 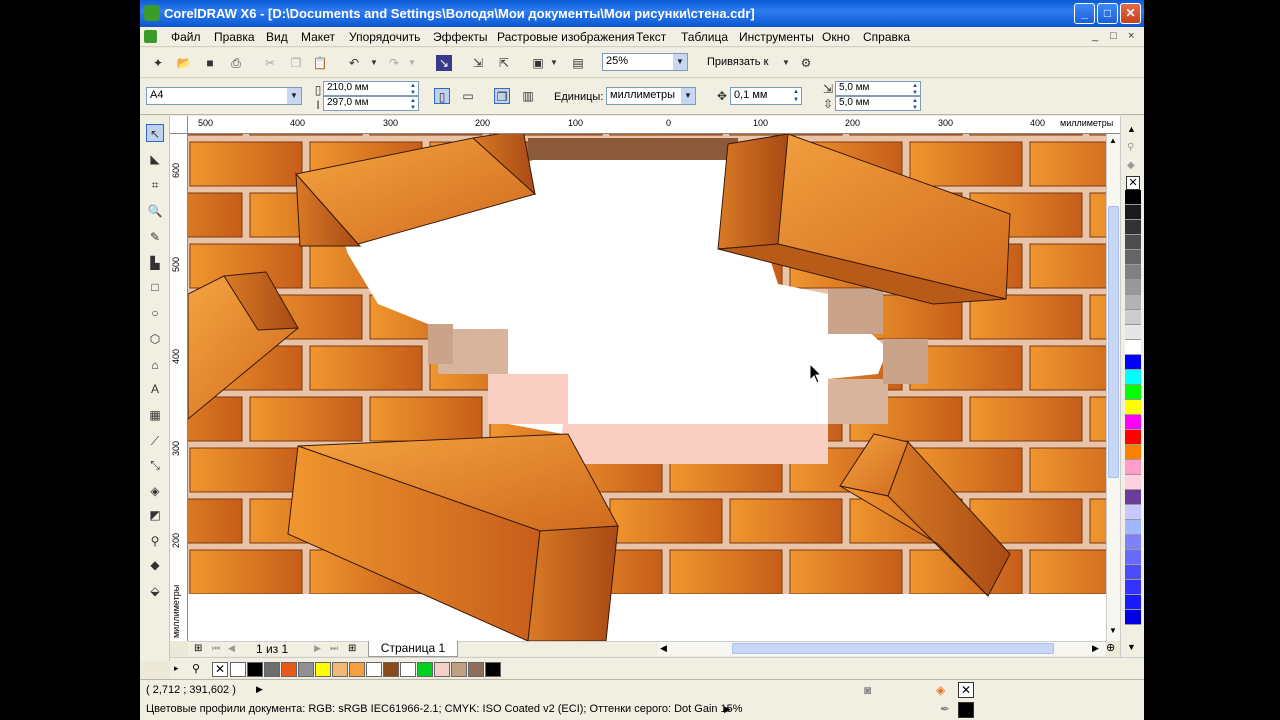 I want to click on import-icon: ⇲, so click(x=478, y=63).